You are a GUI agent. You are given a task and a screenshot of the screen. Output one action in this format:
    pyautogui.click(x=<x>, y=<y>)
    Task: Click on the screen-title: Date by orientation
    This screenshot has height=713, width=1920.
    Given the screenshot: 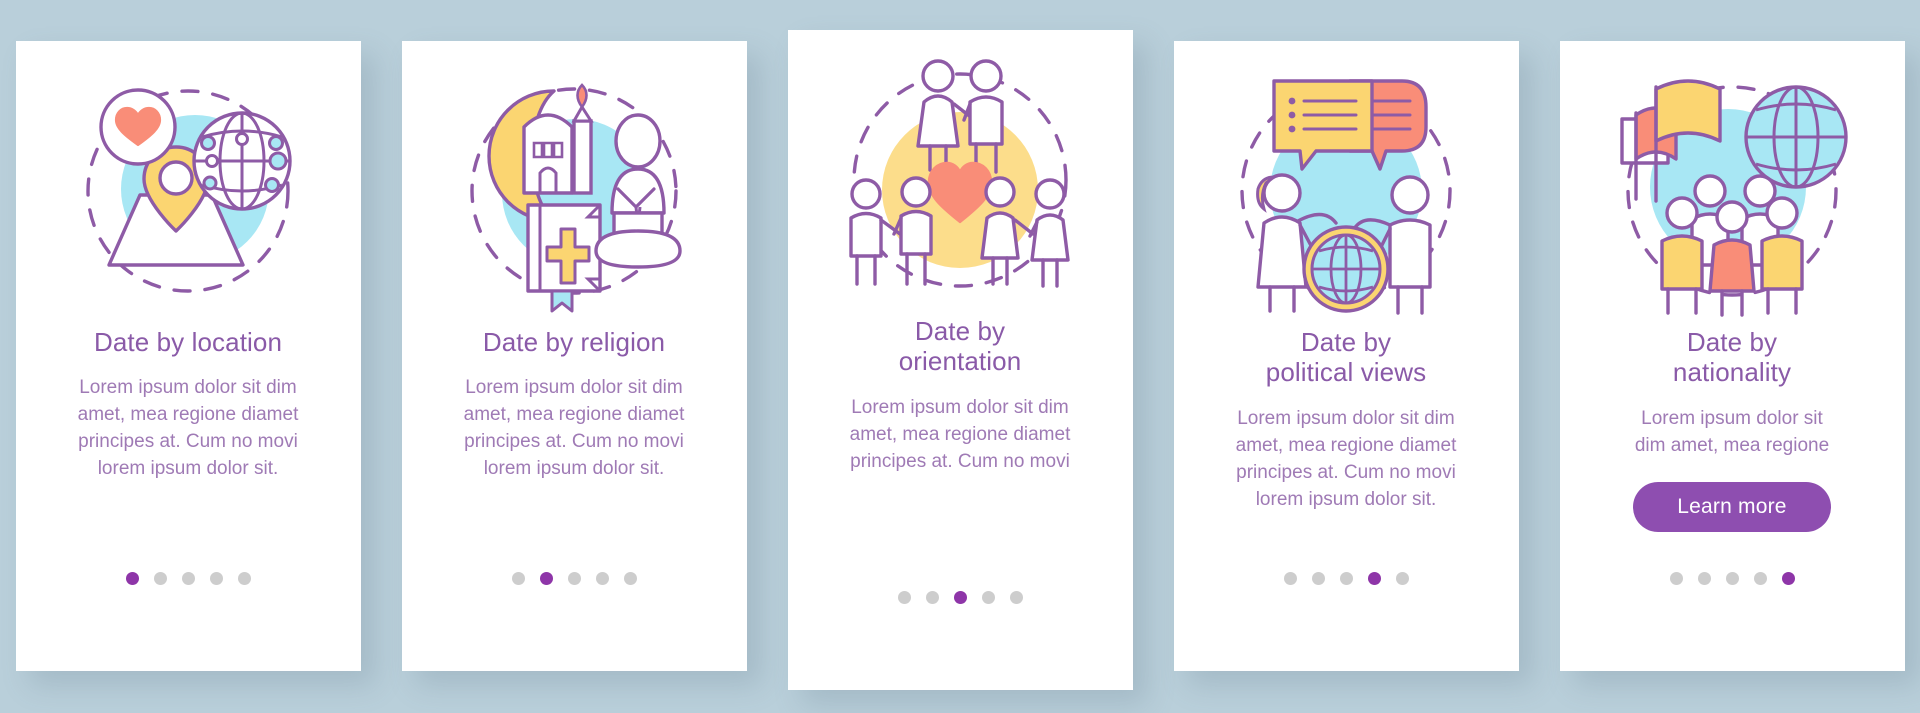 What is the action you would take?
    pyautogui.click(x=960, y=346)
    